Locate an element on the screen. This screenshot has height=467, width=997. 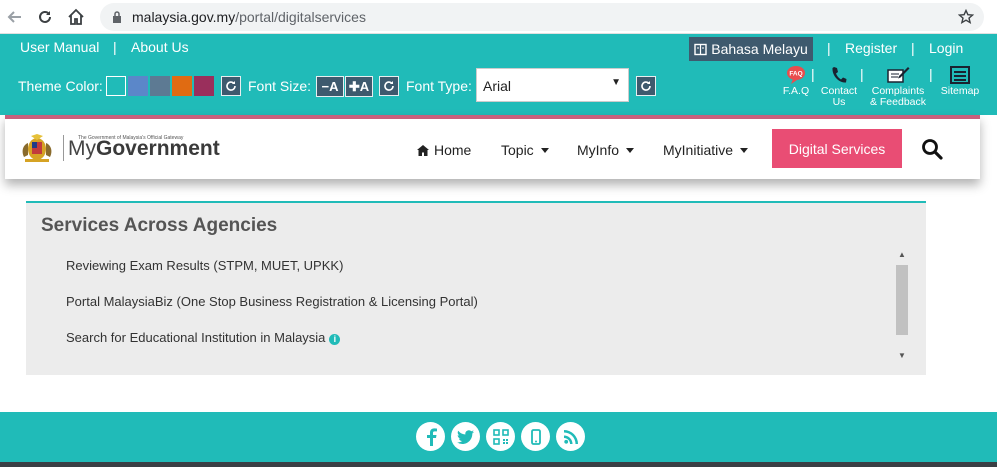
nav-myinfo-label: MyInfo is located at coordinates (598, 150).